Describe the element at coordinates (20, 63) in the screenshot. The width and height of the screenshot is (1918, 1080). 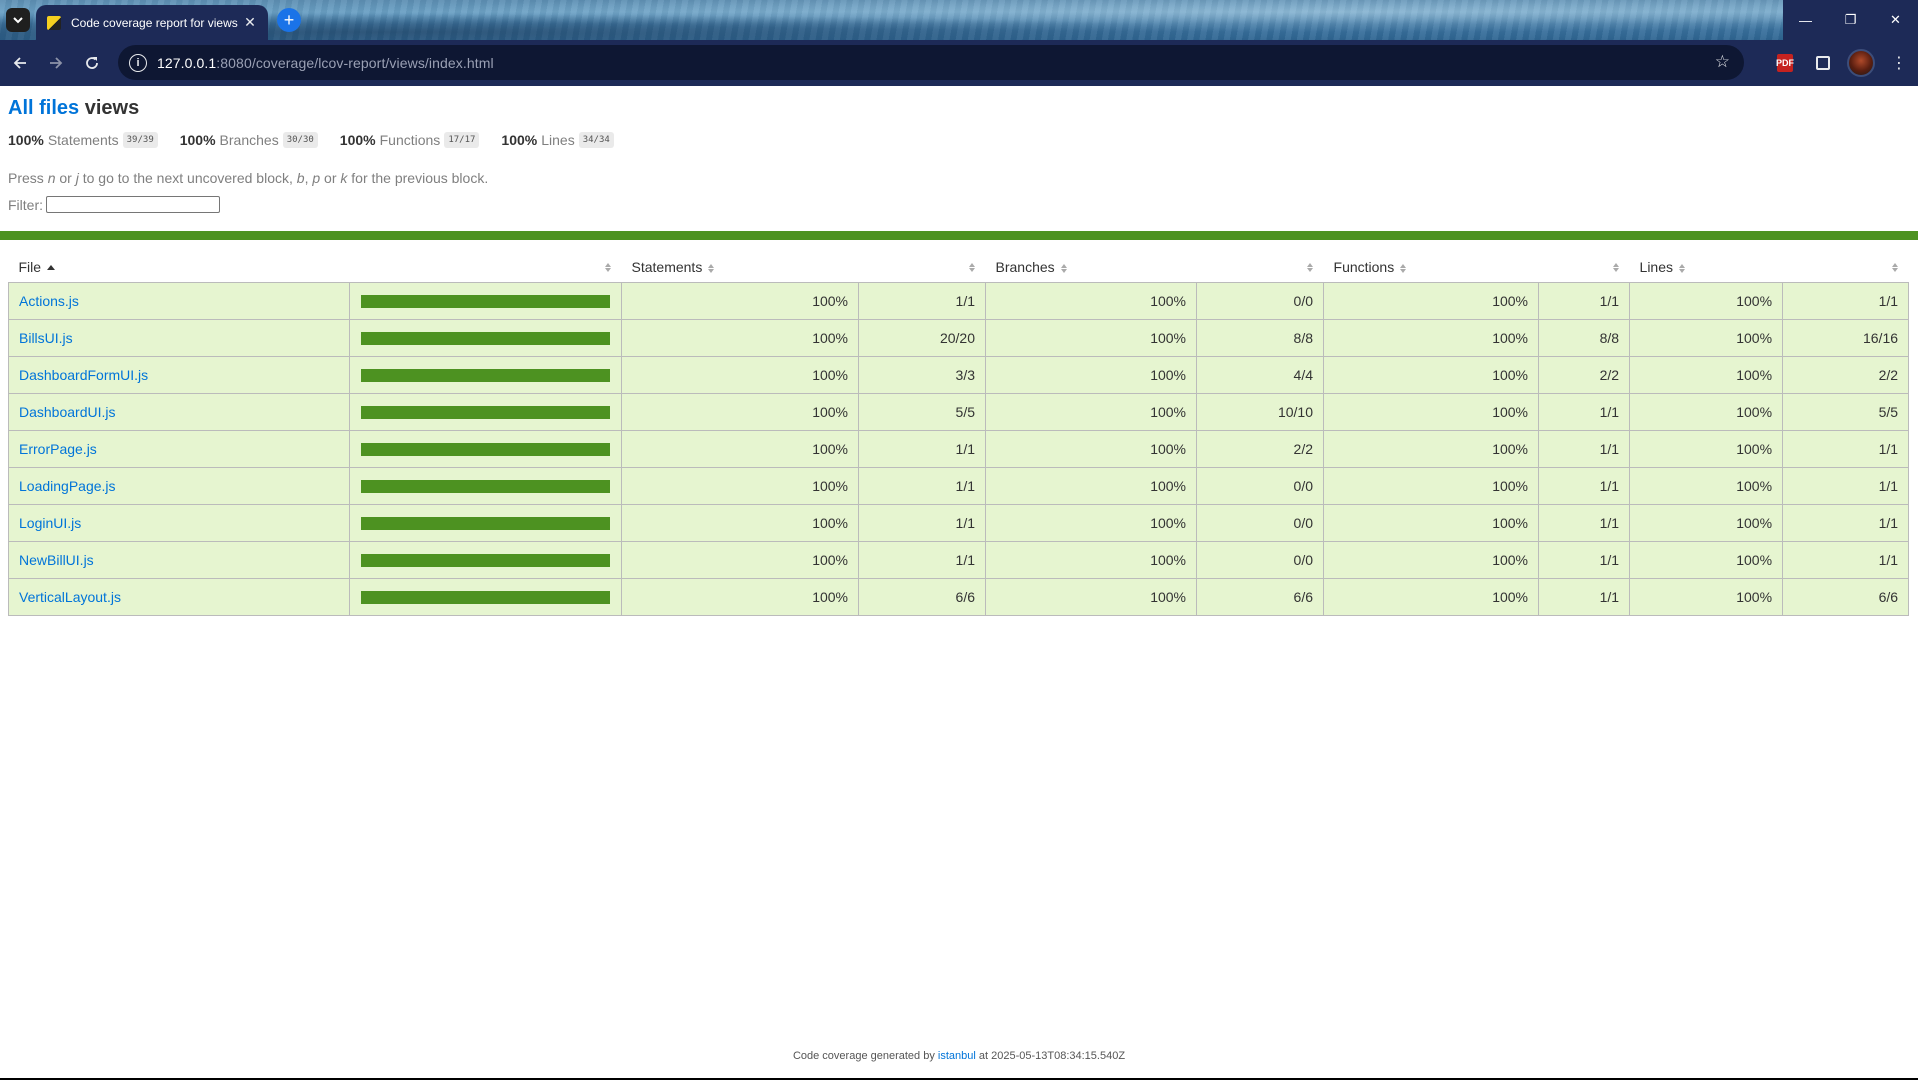
I see `back-icon` at that location.